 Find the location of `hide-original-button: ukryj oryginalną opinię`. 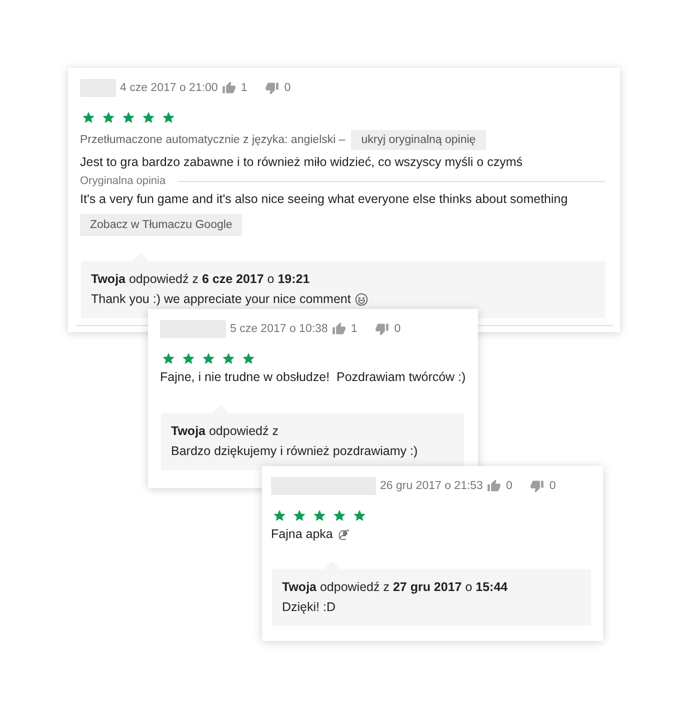

hide-original-button: ukryj oryginalną opinię is located at coordinates (418, 140).